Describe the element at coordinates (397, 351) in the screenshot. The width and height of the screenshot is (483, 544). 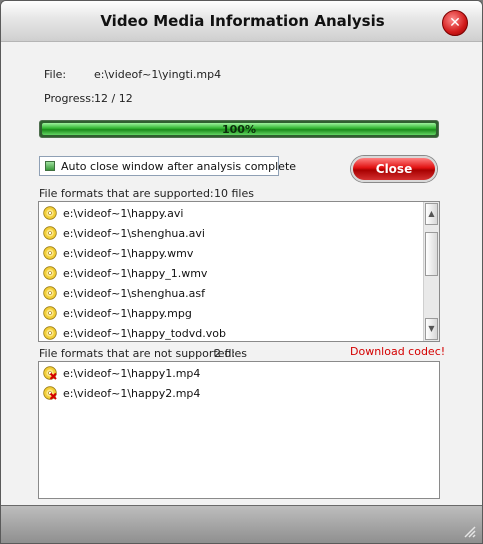
I see `download-codec-link: Download codec!` at that location.